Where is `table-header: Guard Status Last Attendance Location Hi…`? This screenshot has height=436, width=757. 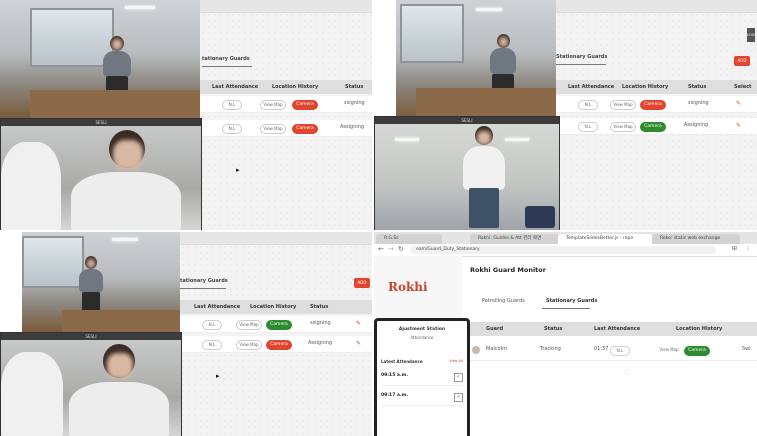
table-header: Guard Status Last Attendance Location Hi… is located at coordinates (609, 329).